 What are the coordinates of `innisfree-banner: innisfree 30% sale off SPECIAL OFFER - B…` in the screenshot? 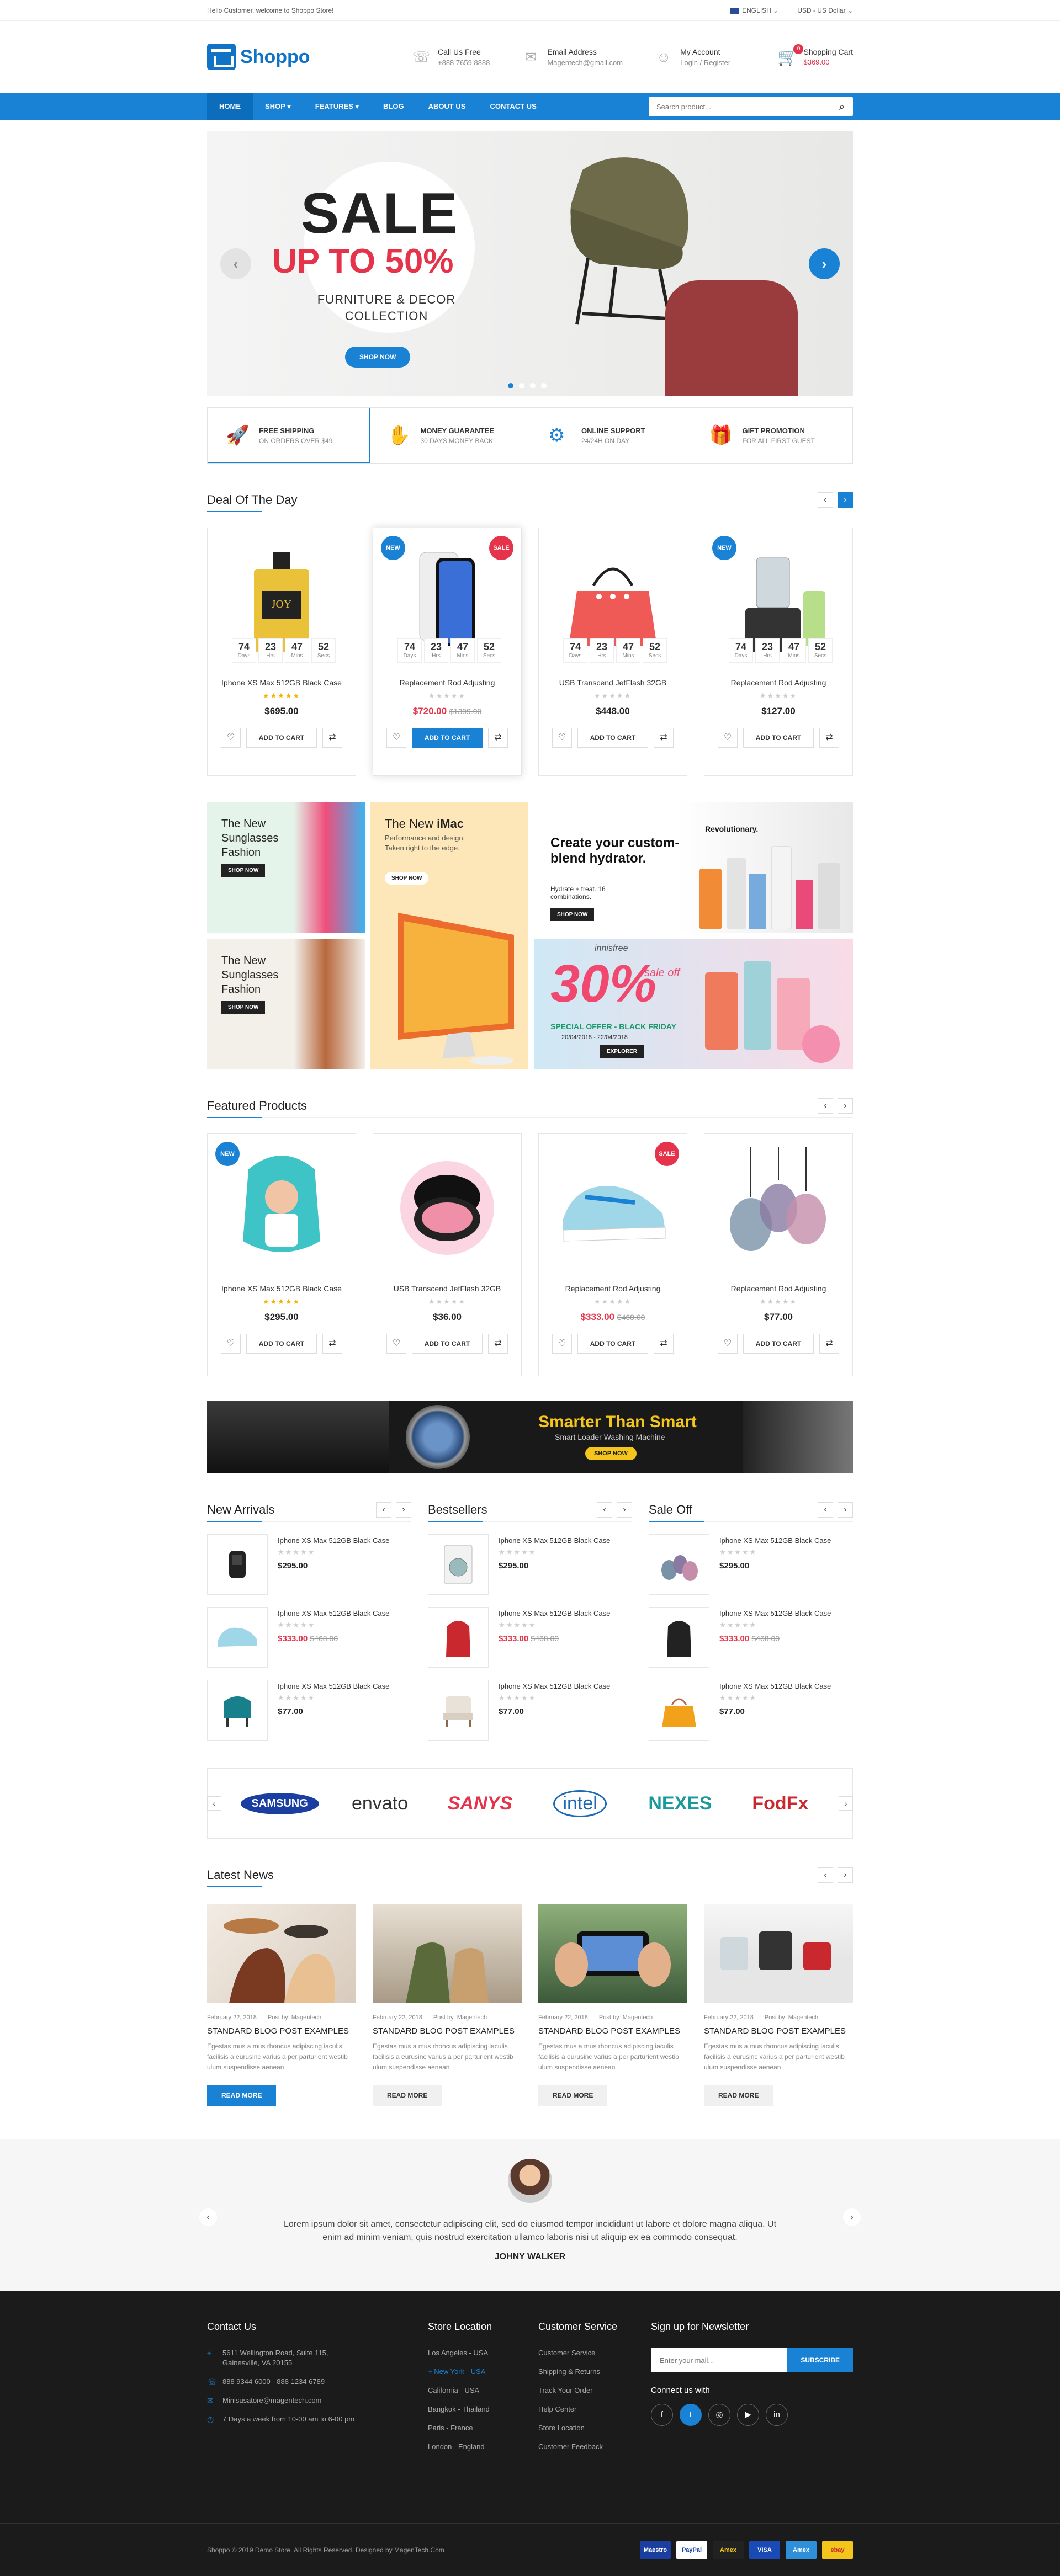 It's located at (694, 1004).